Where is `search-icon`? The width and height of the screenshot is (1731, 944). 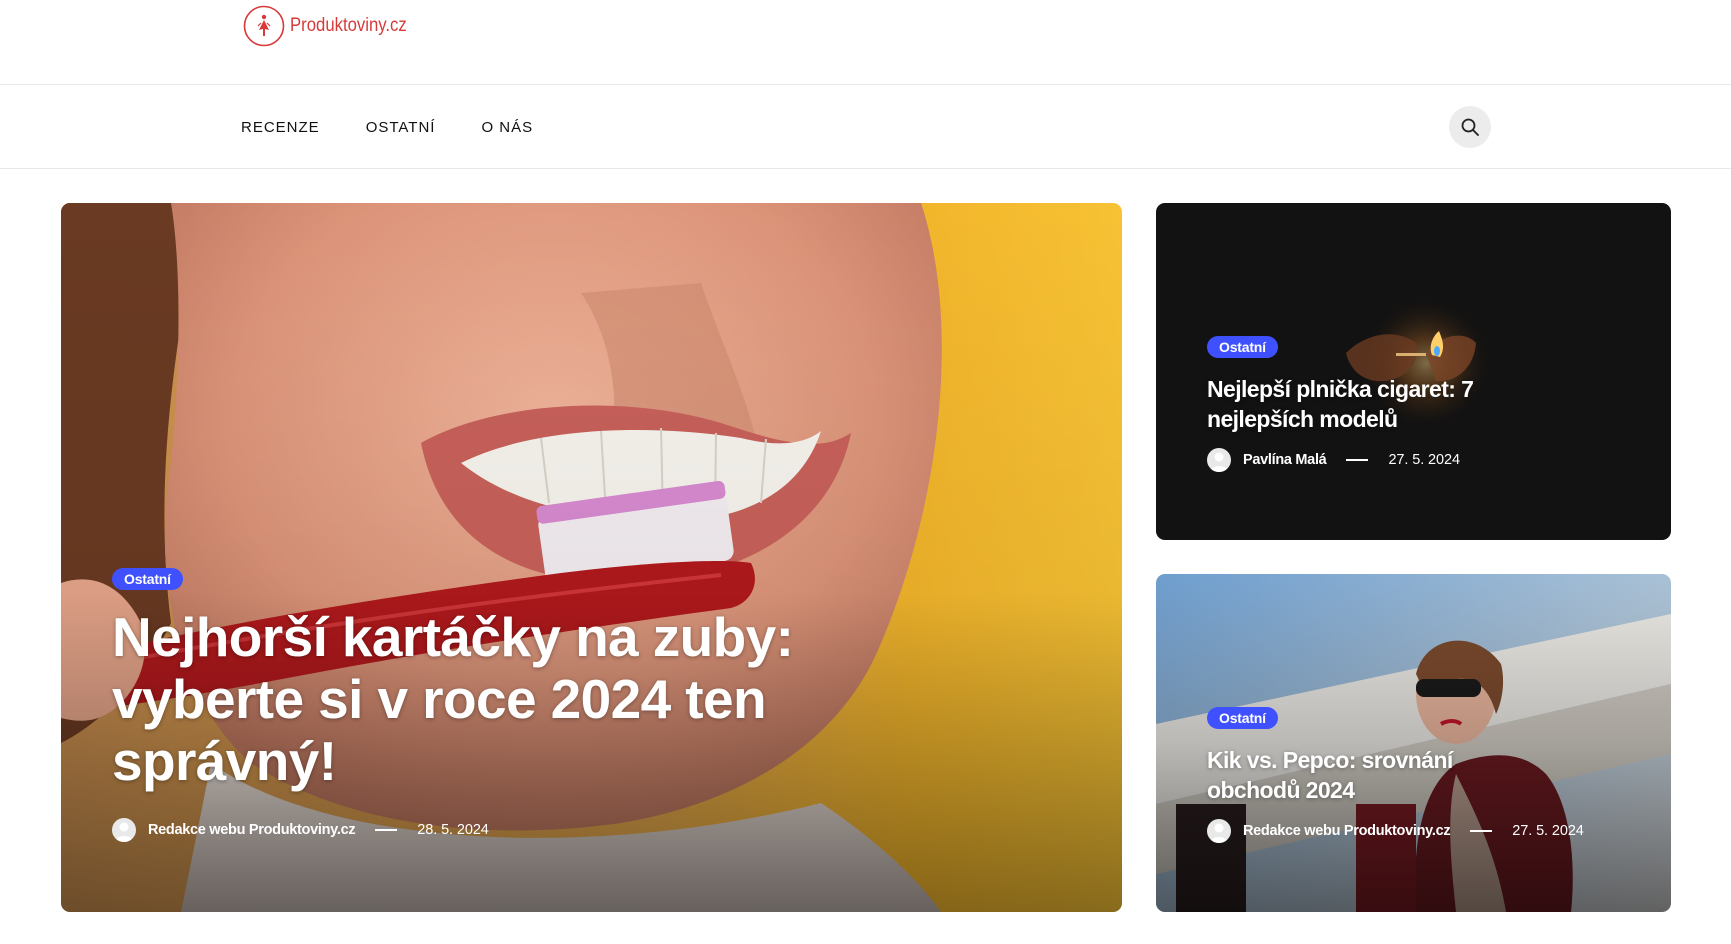 search-icon is located at coordinates (1470, 127).